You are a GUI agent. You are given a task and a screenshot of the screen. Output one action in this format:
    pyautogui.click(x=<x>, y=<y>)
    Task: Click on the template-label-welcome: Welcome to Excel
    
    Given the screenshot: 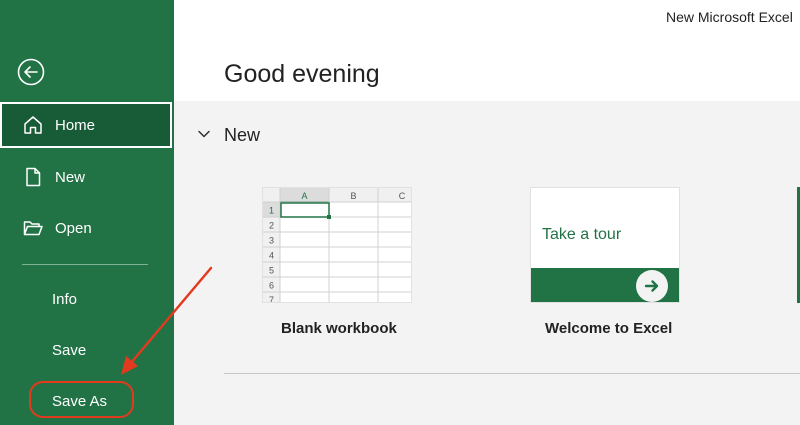 What is the action you would take?
    pyautogui.click(x=608, y=328)
    